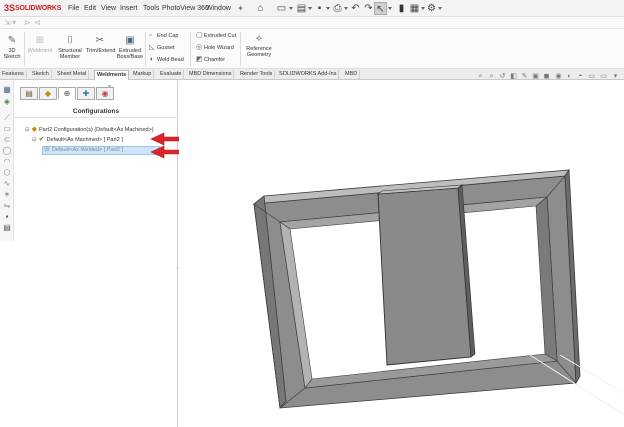  What do you see at coordinates (100, 44) in the screenshot?
I see `trim-extend-button: ✂ Trim/Extend` at bounding box center [100, 44].